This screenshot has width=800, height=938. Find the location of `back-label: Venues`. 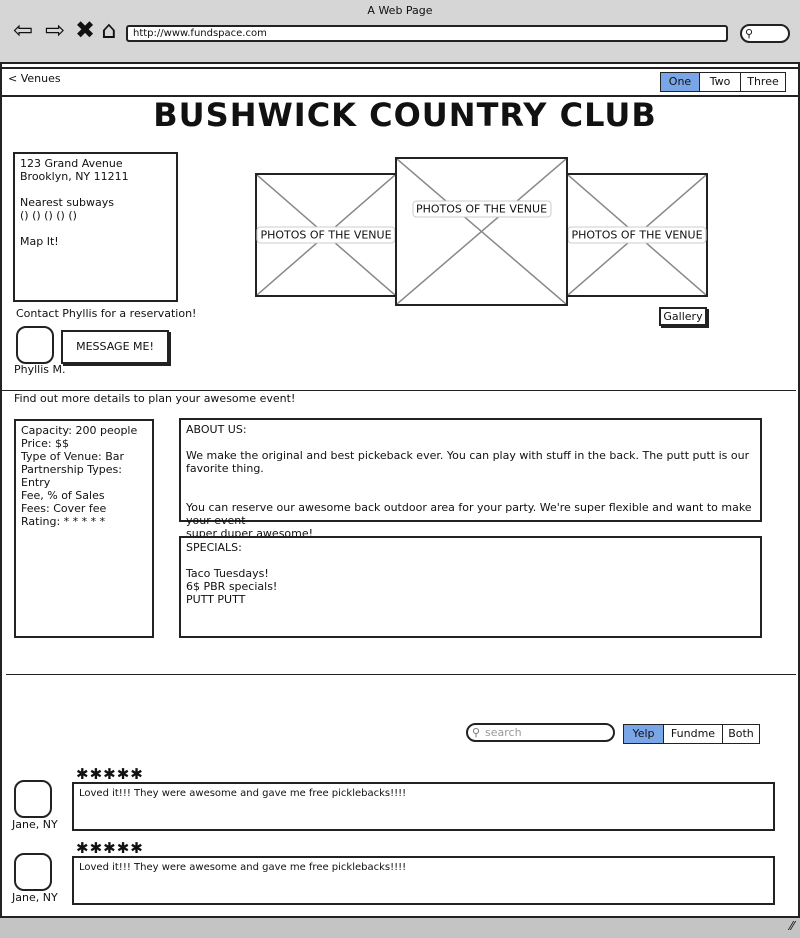

back-label: Venues is located at coordinates (40, 78).